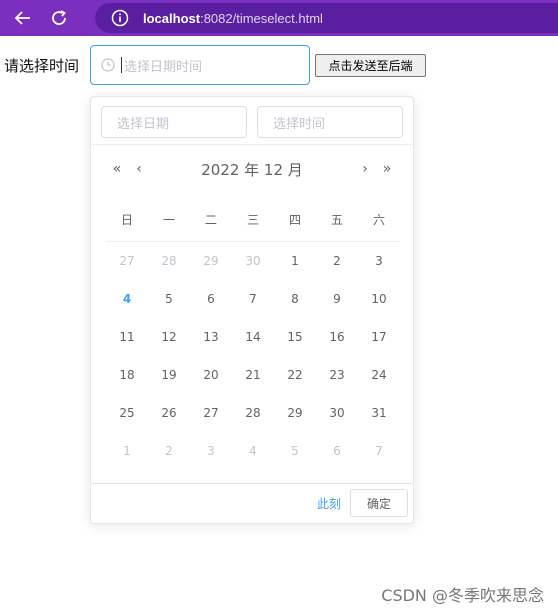 The image size is (558, 613). What do you see at coordinates (168, 220) in the screenshot?
I see `weekday-label: 一` at bounding box center [168, 220].